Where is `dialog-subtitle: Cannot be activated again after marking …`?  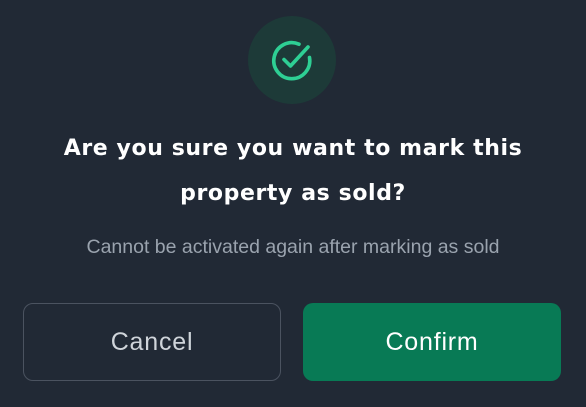 dialog-subtitle: Cannot be activated again after marking … is located at coordinates (293, 247).